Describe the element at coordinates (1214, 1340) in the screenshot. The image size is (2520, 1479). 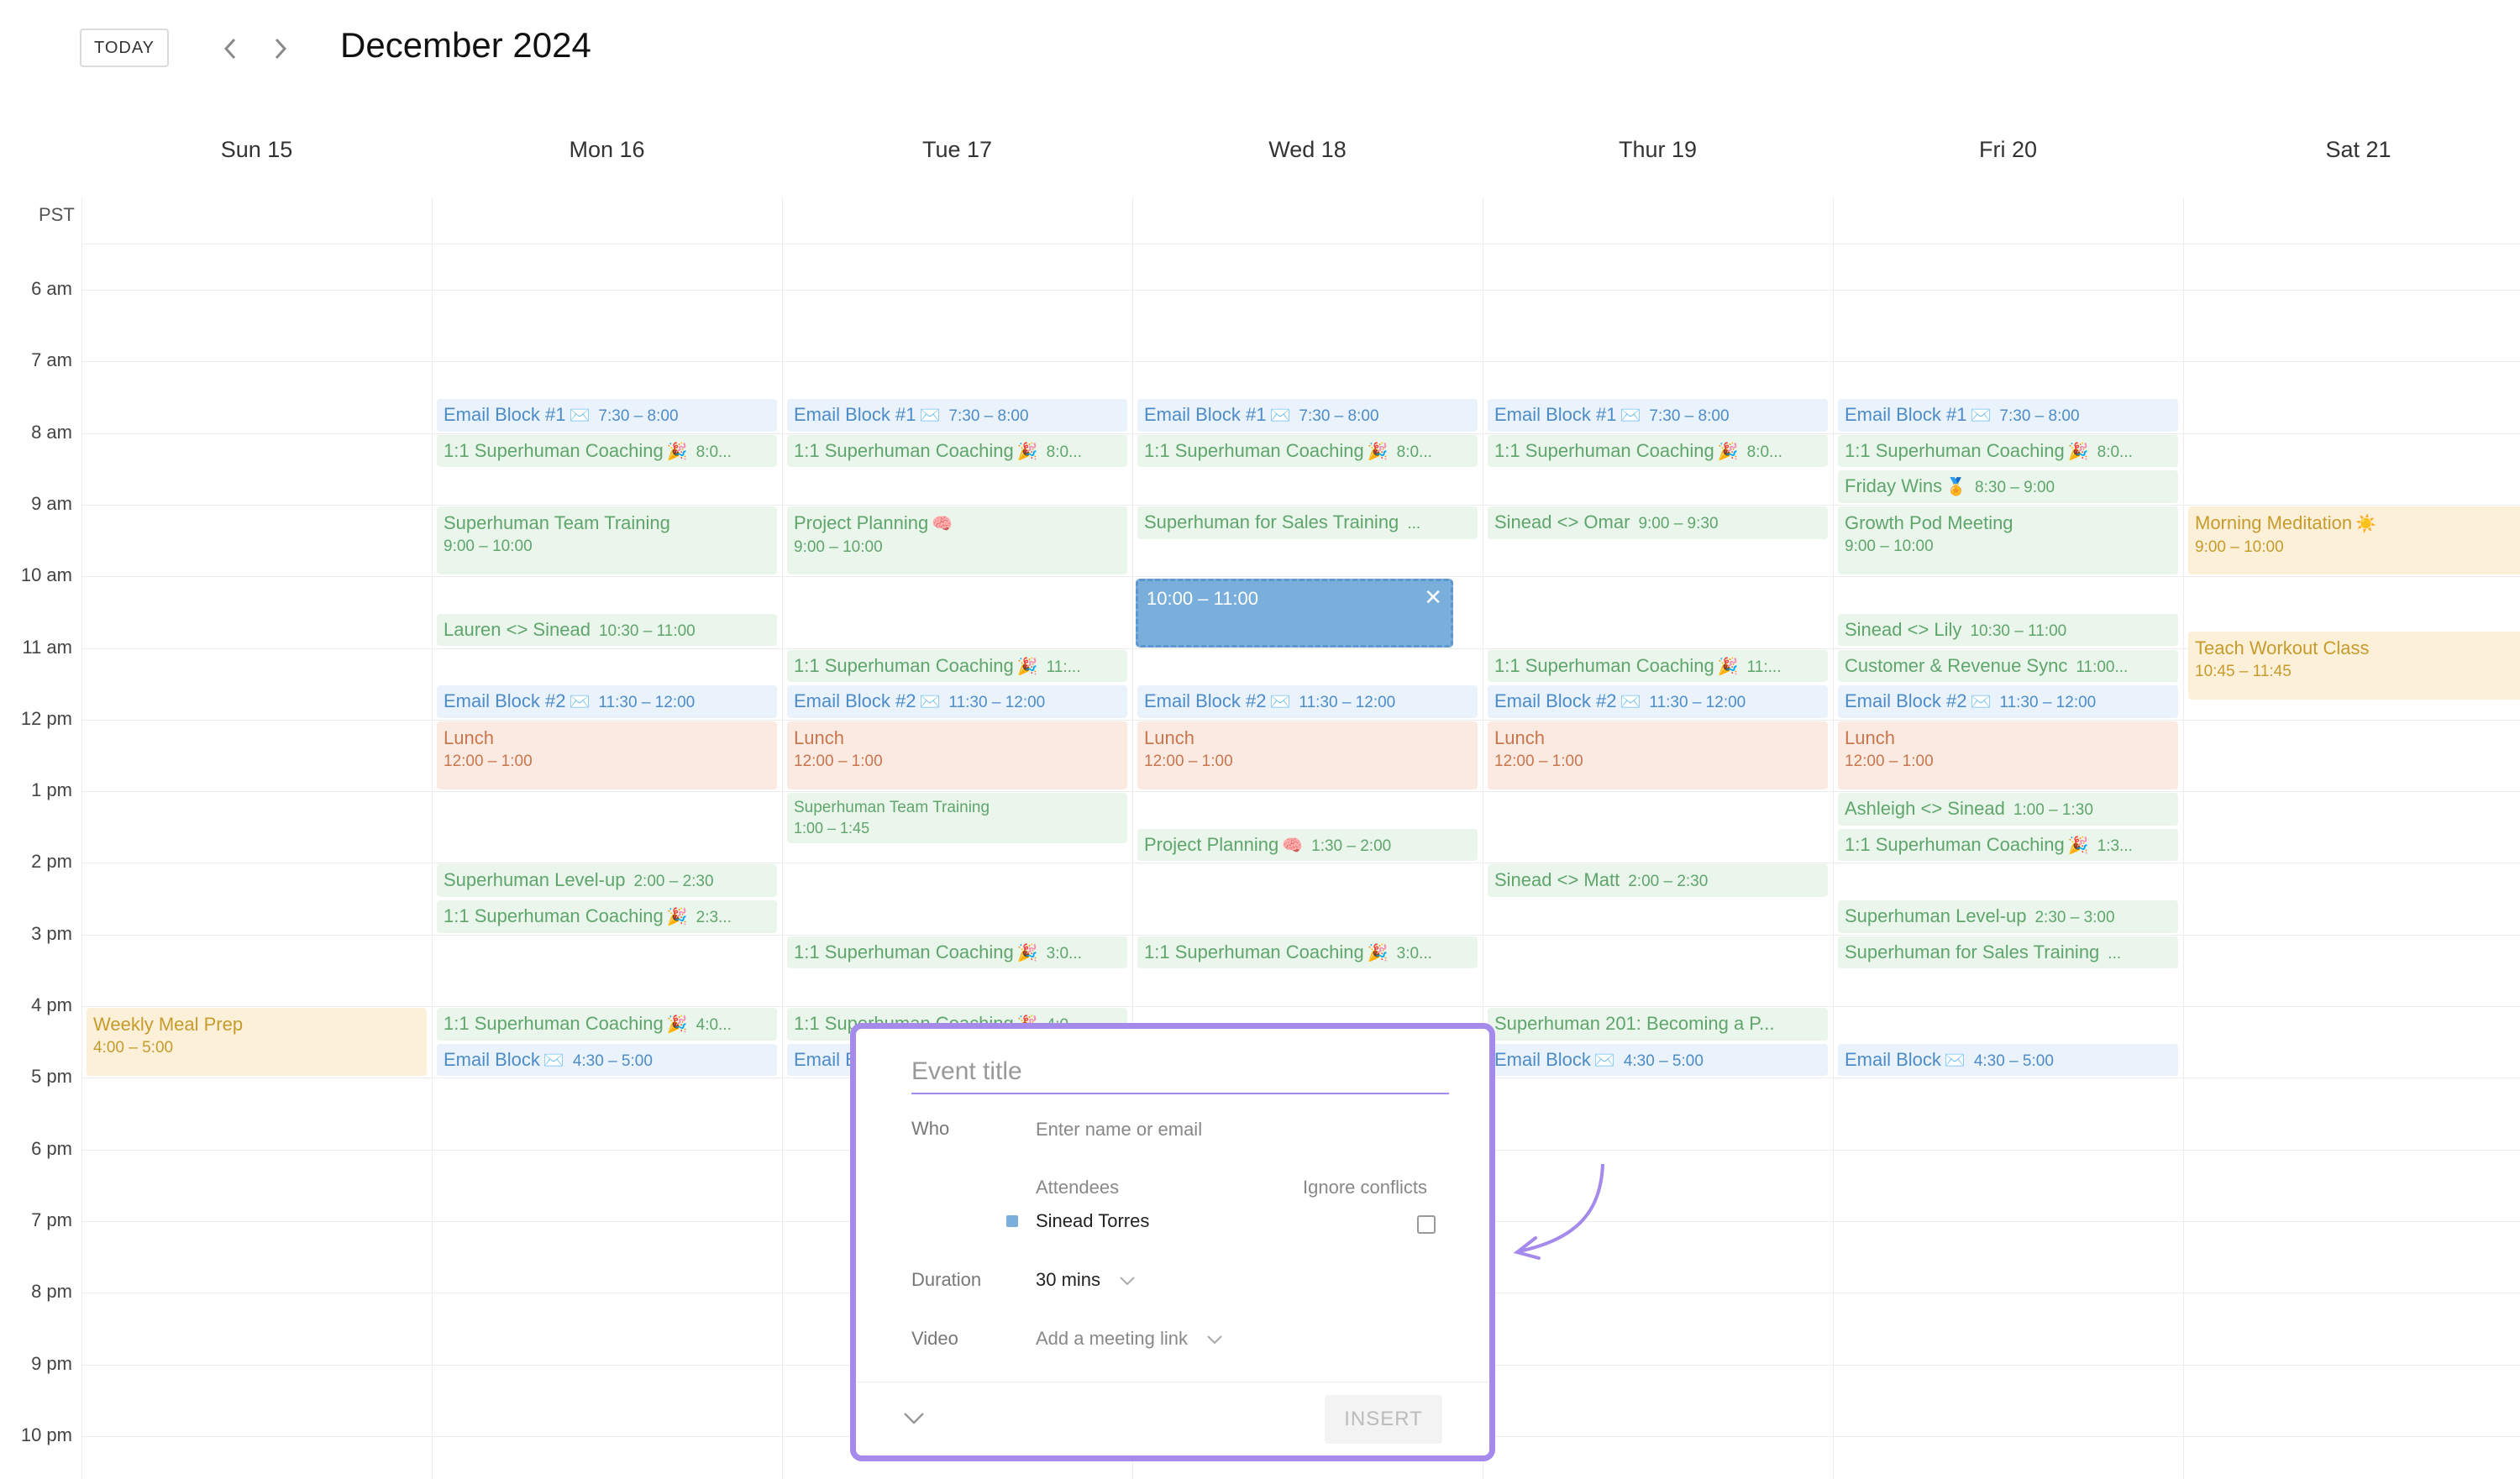
I see `chevron-down-icon` at that location.